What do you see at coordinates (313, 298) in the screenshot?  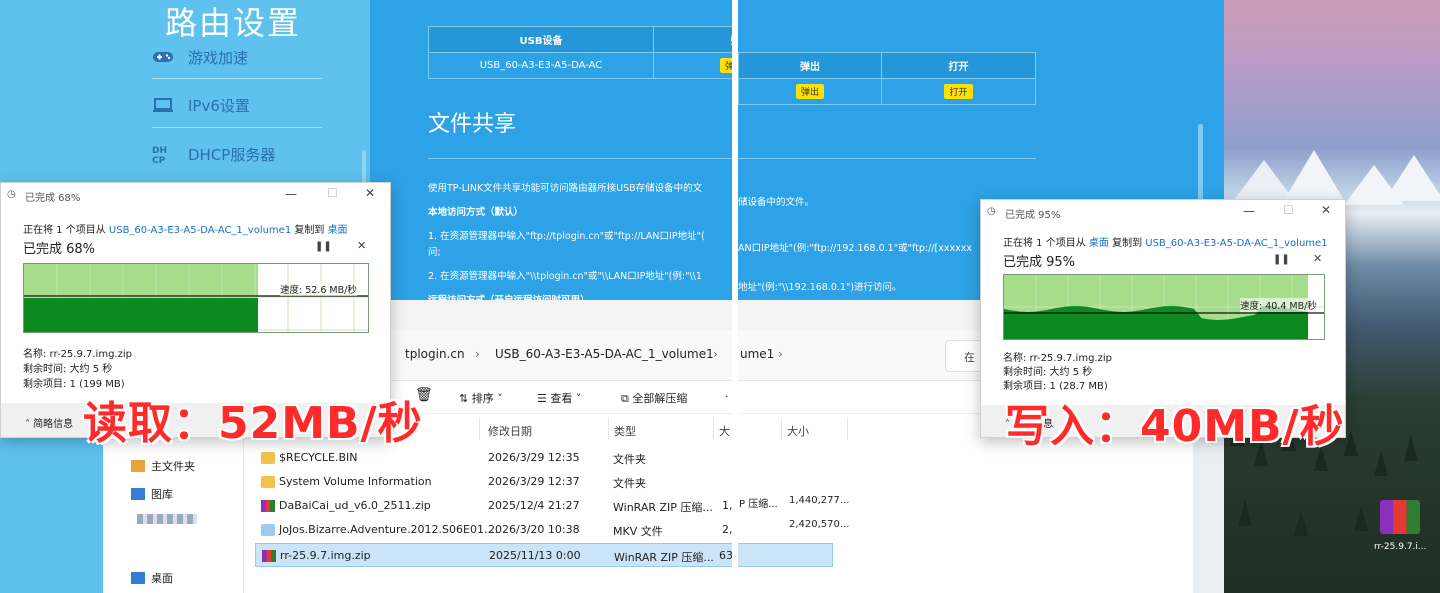 I see `remaining-area` at bounding box center [313, 298].